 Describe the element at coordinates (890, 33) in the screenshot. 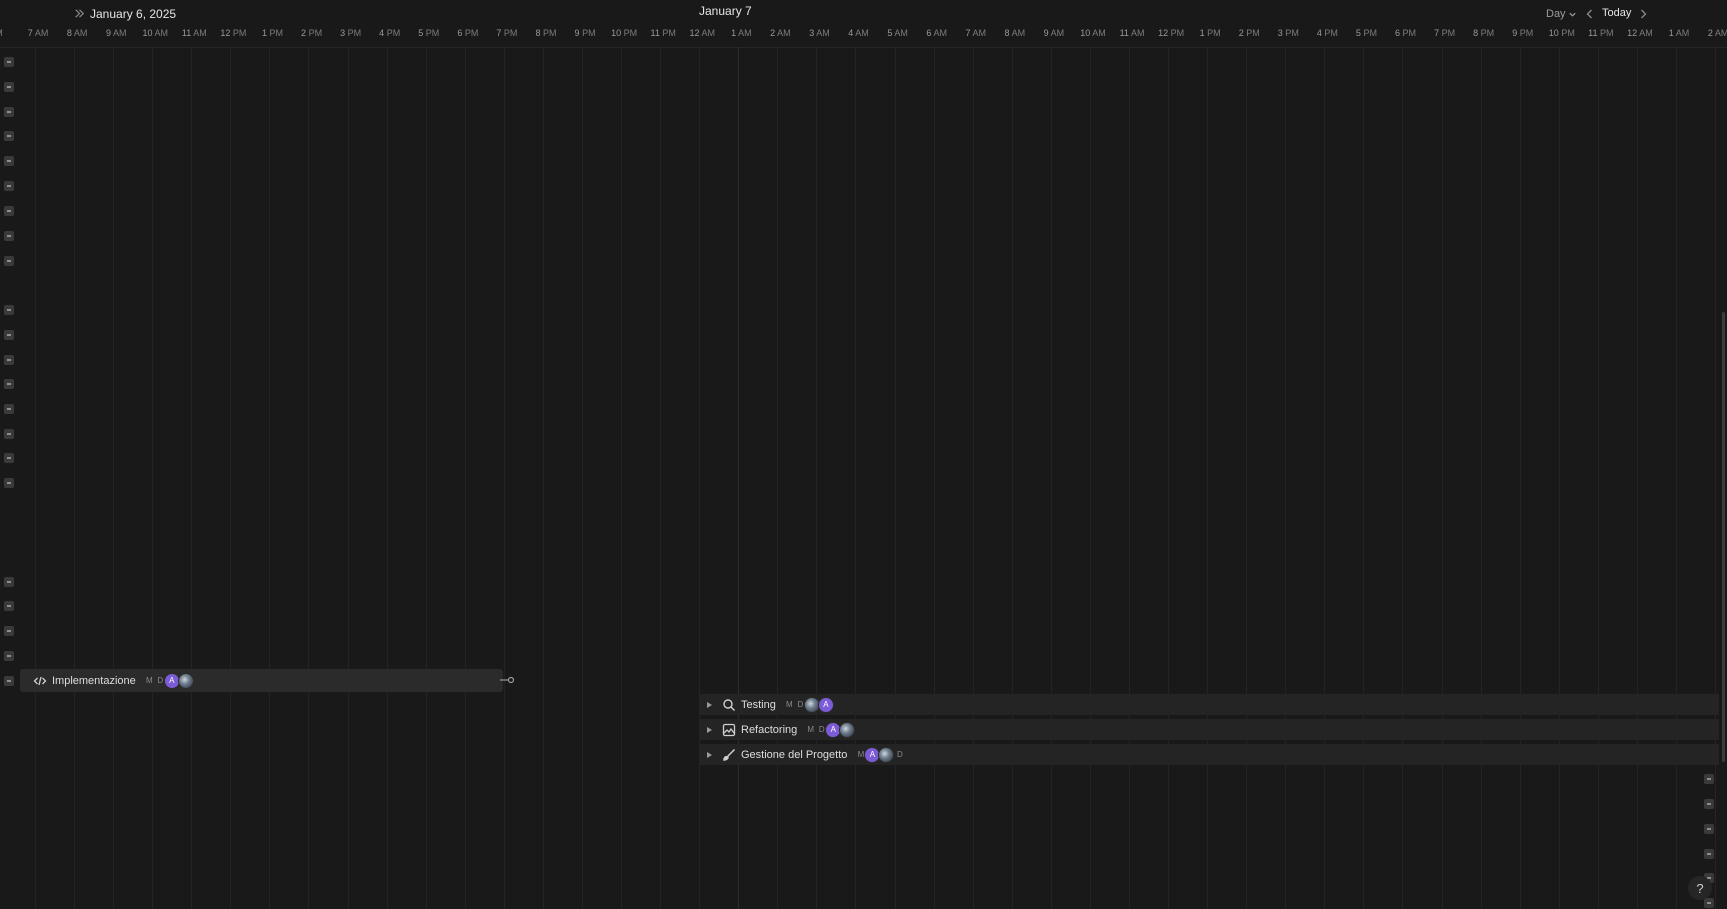

I see `hour-number: 5` at that location.